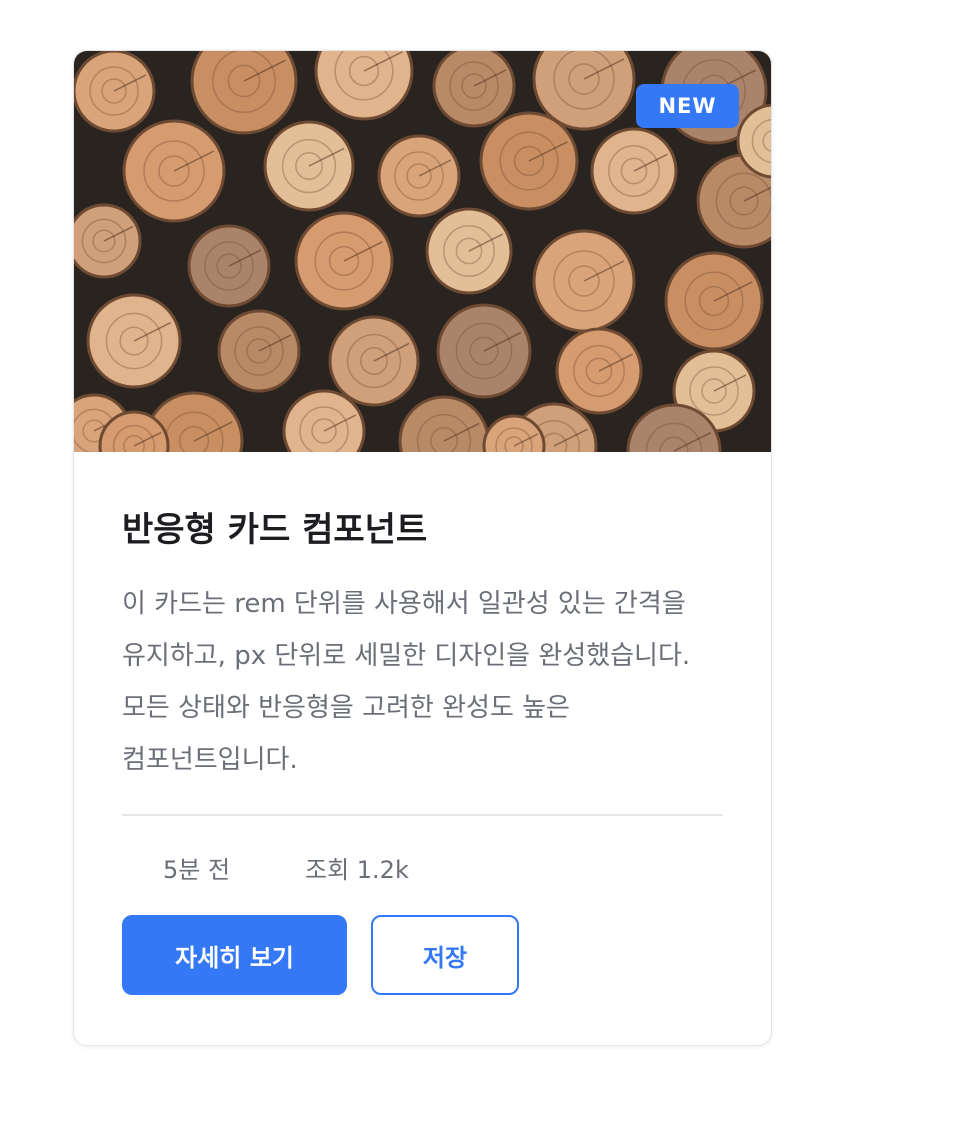 Image resolution: width=980 pixels, height=1124 pixels. I want to click on new-badge: NEW, so click(687, 106).